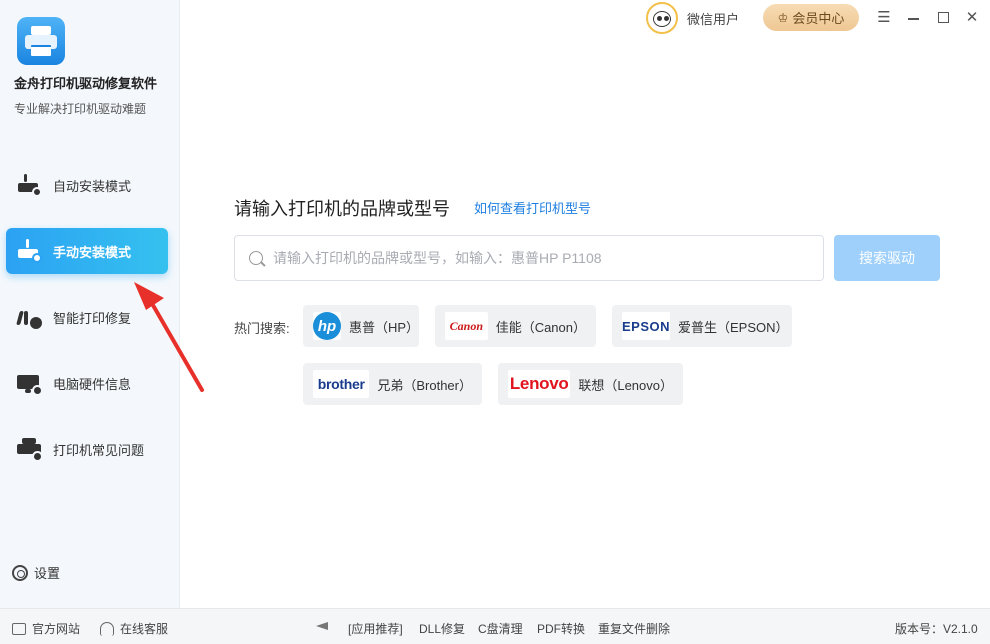 The height and width of the screenshot is (644, 990). I want to click on brand-chip-brother: brother 兄弟（Brother）, so click(392, 384).